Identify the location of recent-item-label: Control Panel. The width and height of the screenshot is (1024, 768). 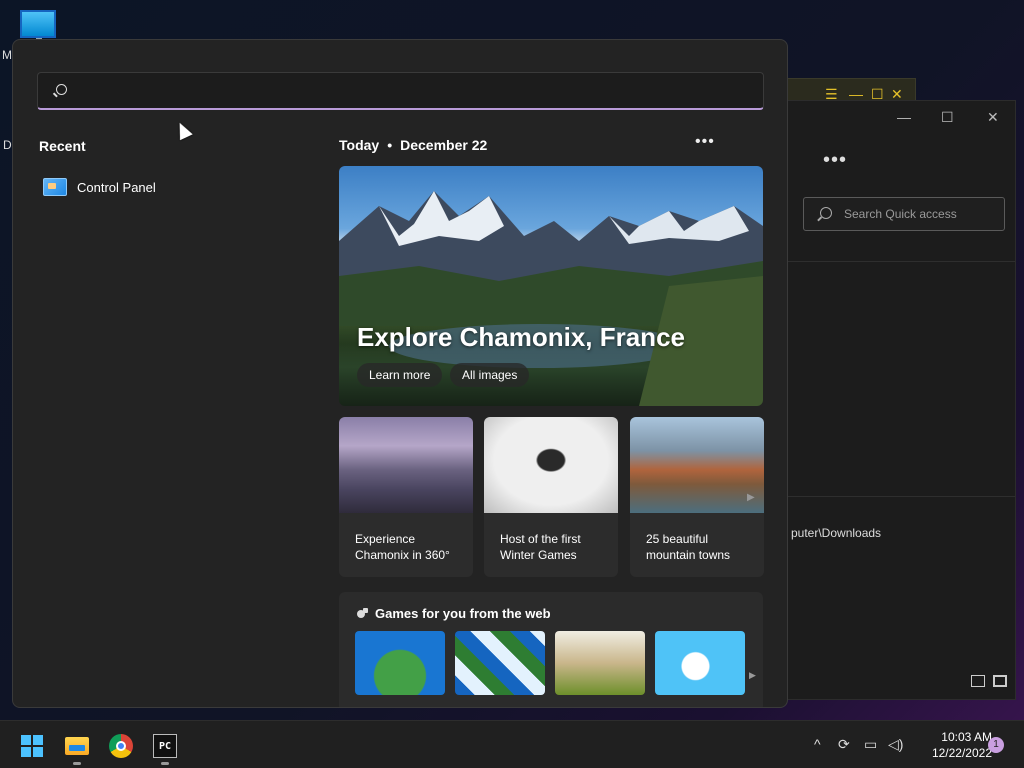
(116, 187).